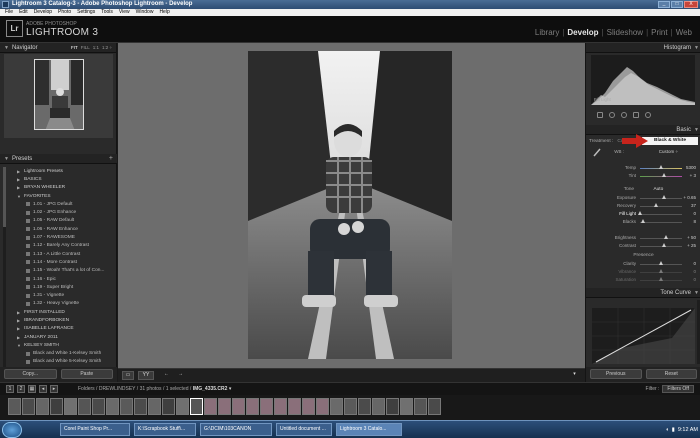 The image size is (700, 438). Describe the element at coordinates (671, 374) in the screenshot. I see `reset-button: Reset` at that location.